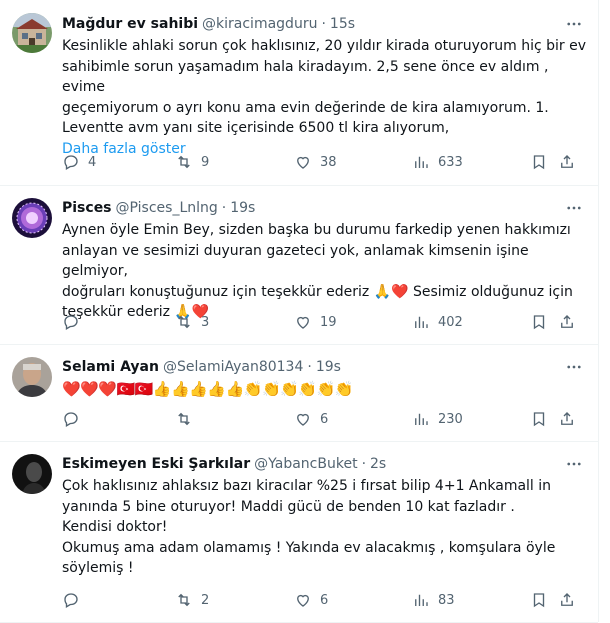  I want to click on tweet-actions: 6 230, so click(324, 419).